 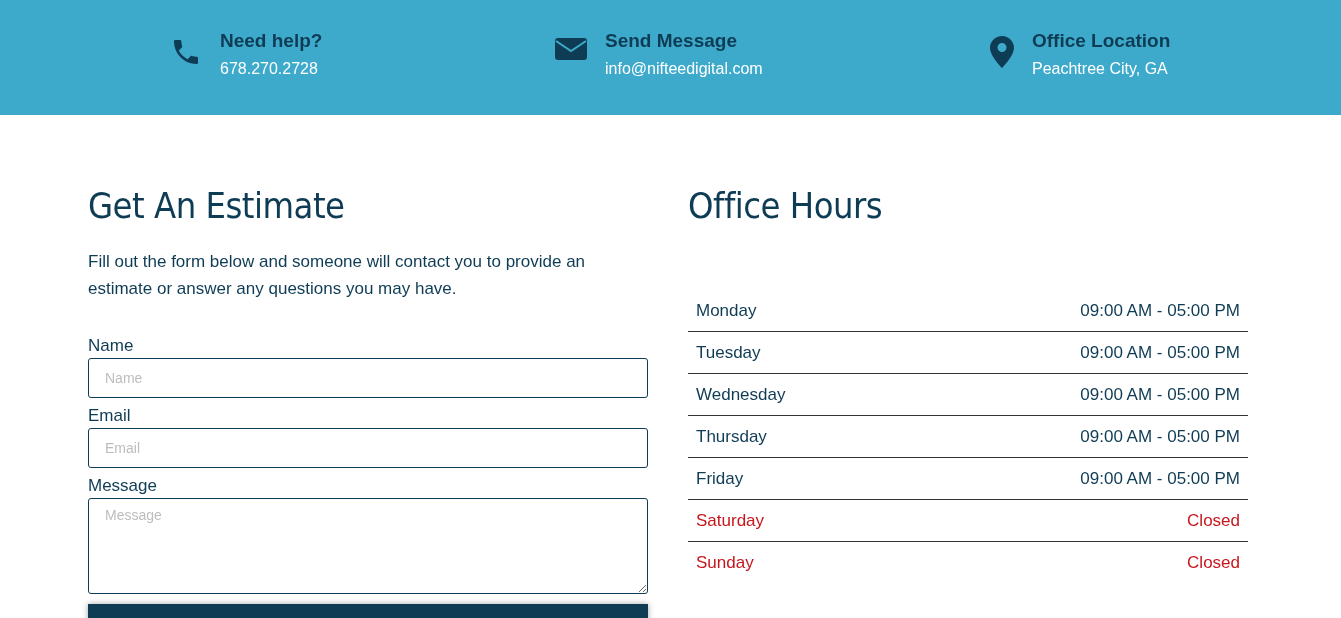 What do you see at coordinates (111, 346) in the screenshot?
I see `field-label: Name` at bounding box center [111, 346].